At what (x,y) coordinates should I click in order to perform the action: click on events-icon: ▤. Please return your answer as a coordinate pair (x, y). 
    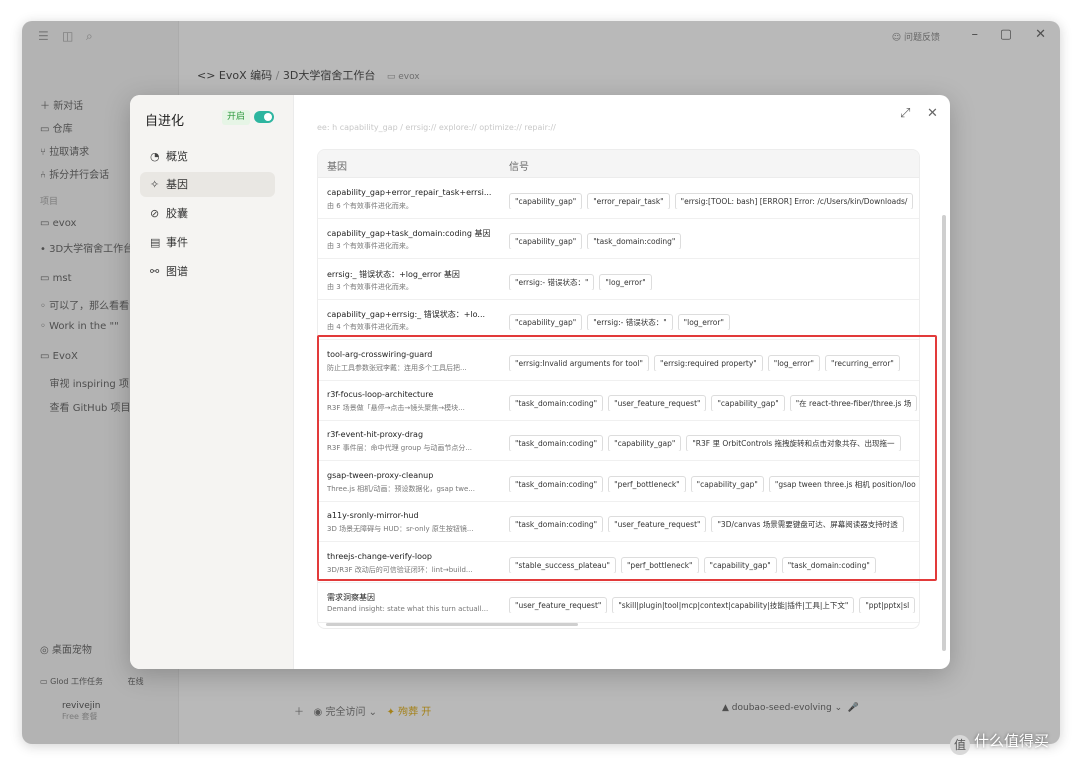
    Looking at the image, I should click on (155, 242).